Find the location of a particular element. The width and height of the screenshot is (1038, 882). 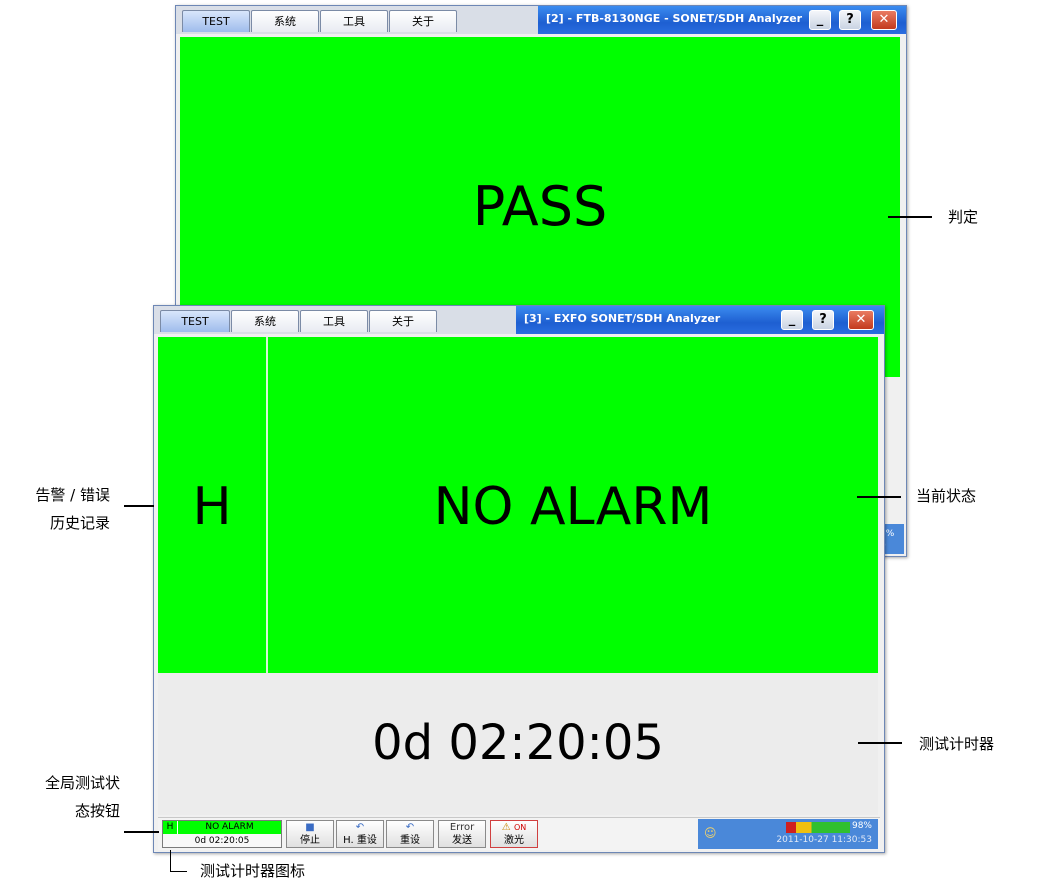

front-tab-tools: 工具 is located at coordinates (334, 321).